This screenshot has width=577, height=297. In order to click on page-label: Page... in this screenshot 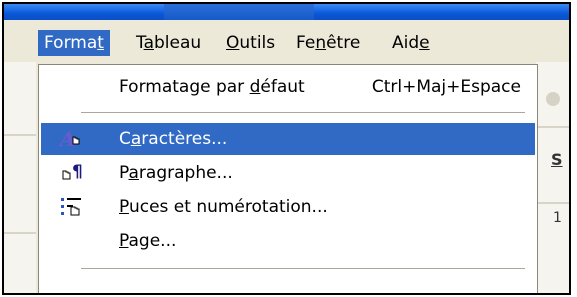, I will do `click(148, 241)`.